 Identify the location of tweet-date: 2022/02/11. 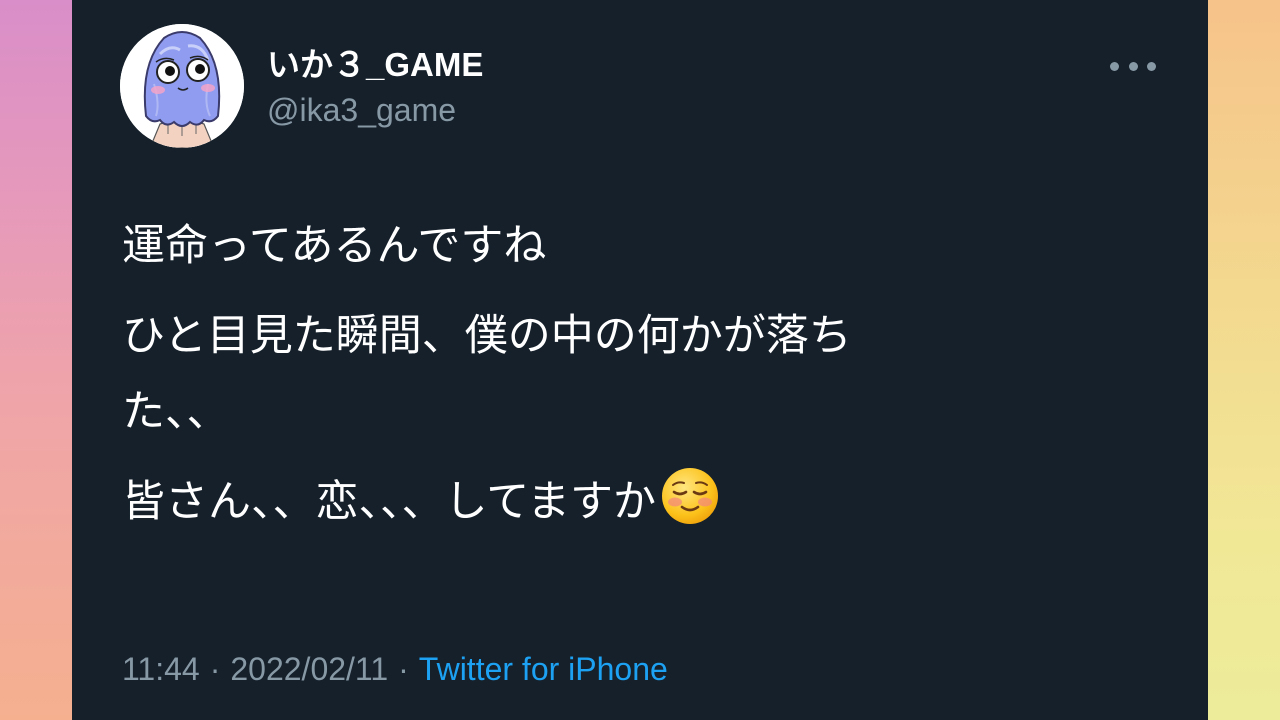
(309, 669).